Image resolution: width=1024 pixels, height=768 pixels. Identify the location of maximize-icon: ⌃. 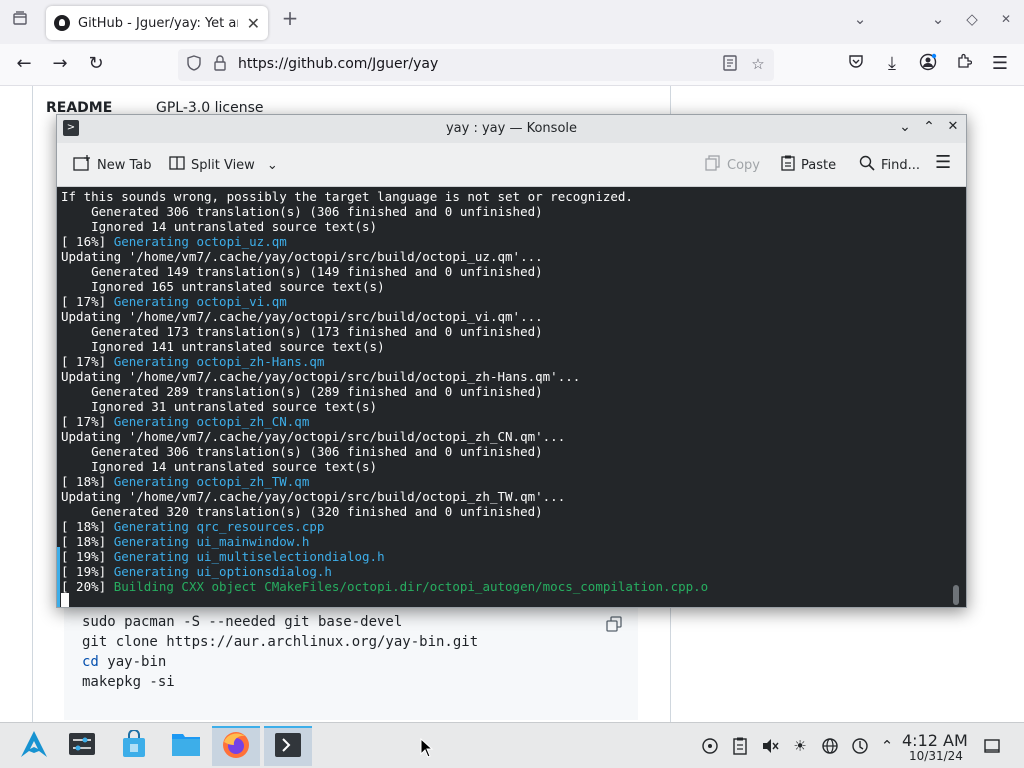
(929, 129).